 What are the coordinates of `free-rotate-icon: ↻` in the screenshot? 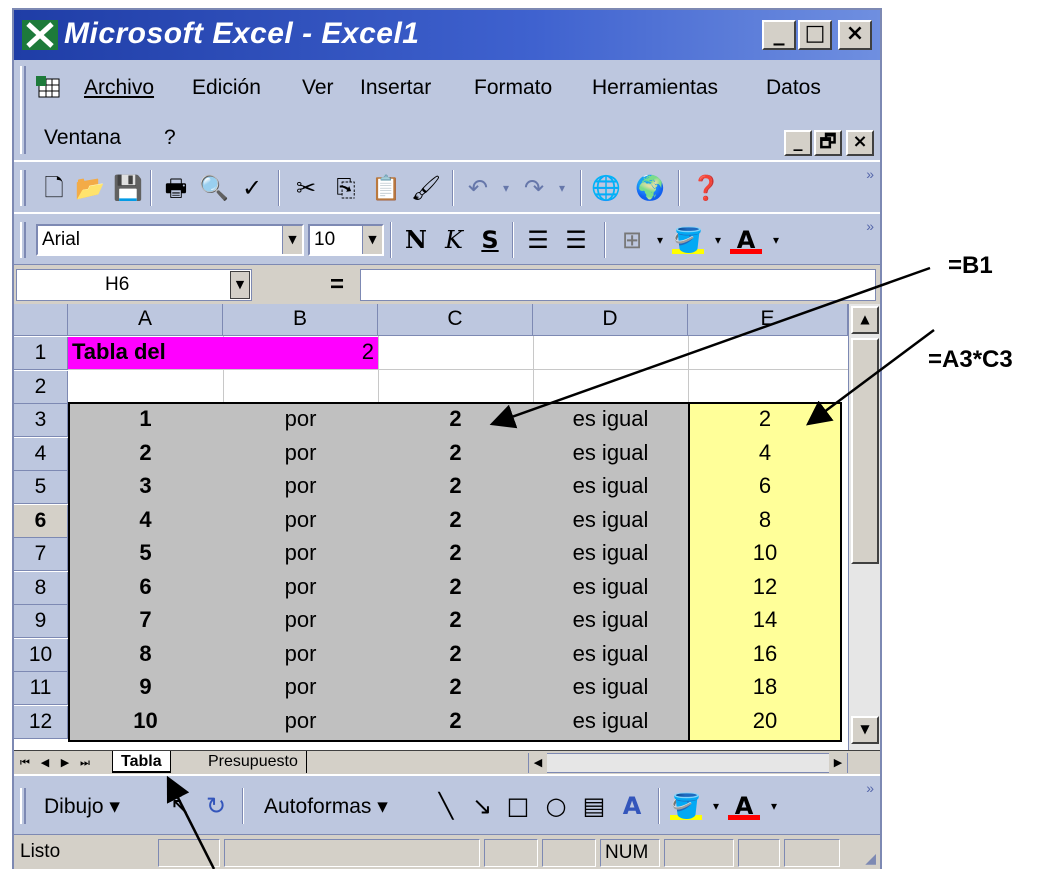 It's located at (216, 806).